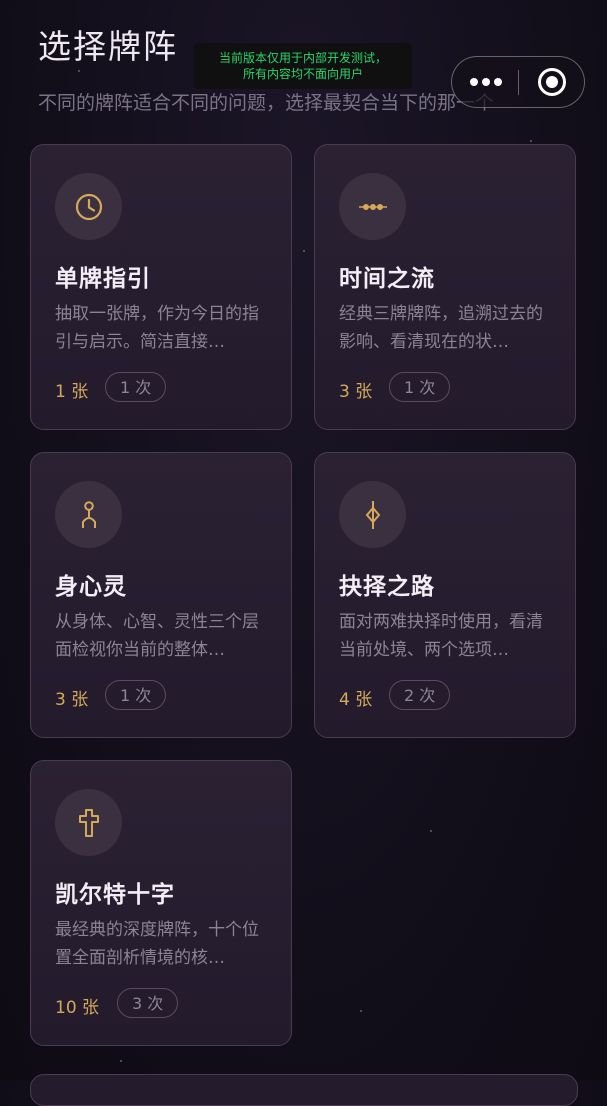 The image size is (607, 1106). I want to click on spread-name: 抉择之路, so click(387, 587).